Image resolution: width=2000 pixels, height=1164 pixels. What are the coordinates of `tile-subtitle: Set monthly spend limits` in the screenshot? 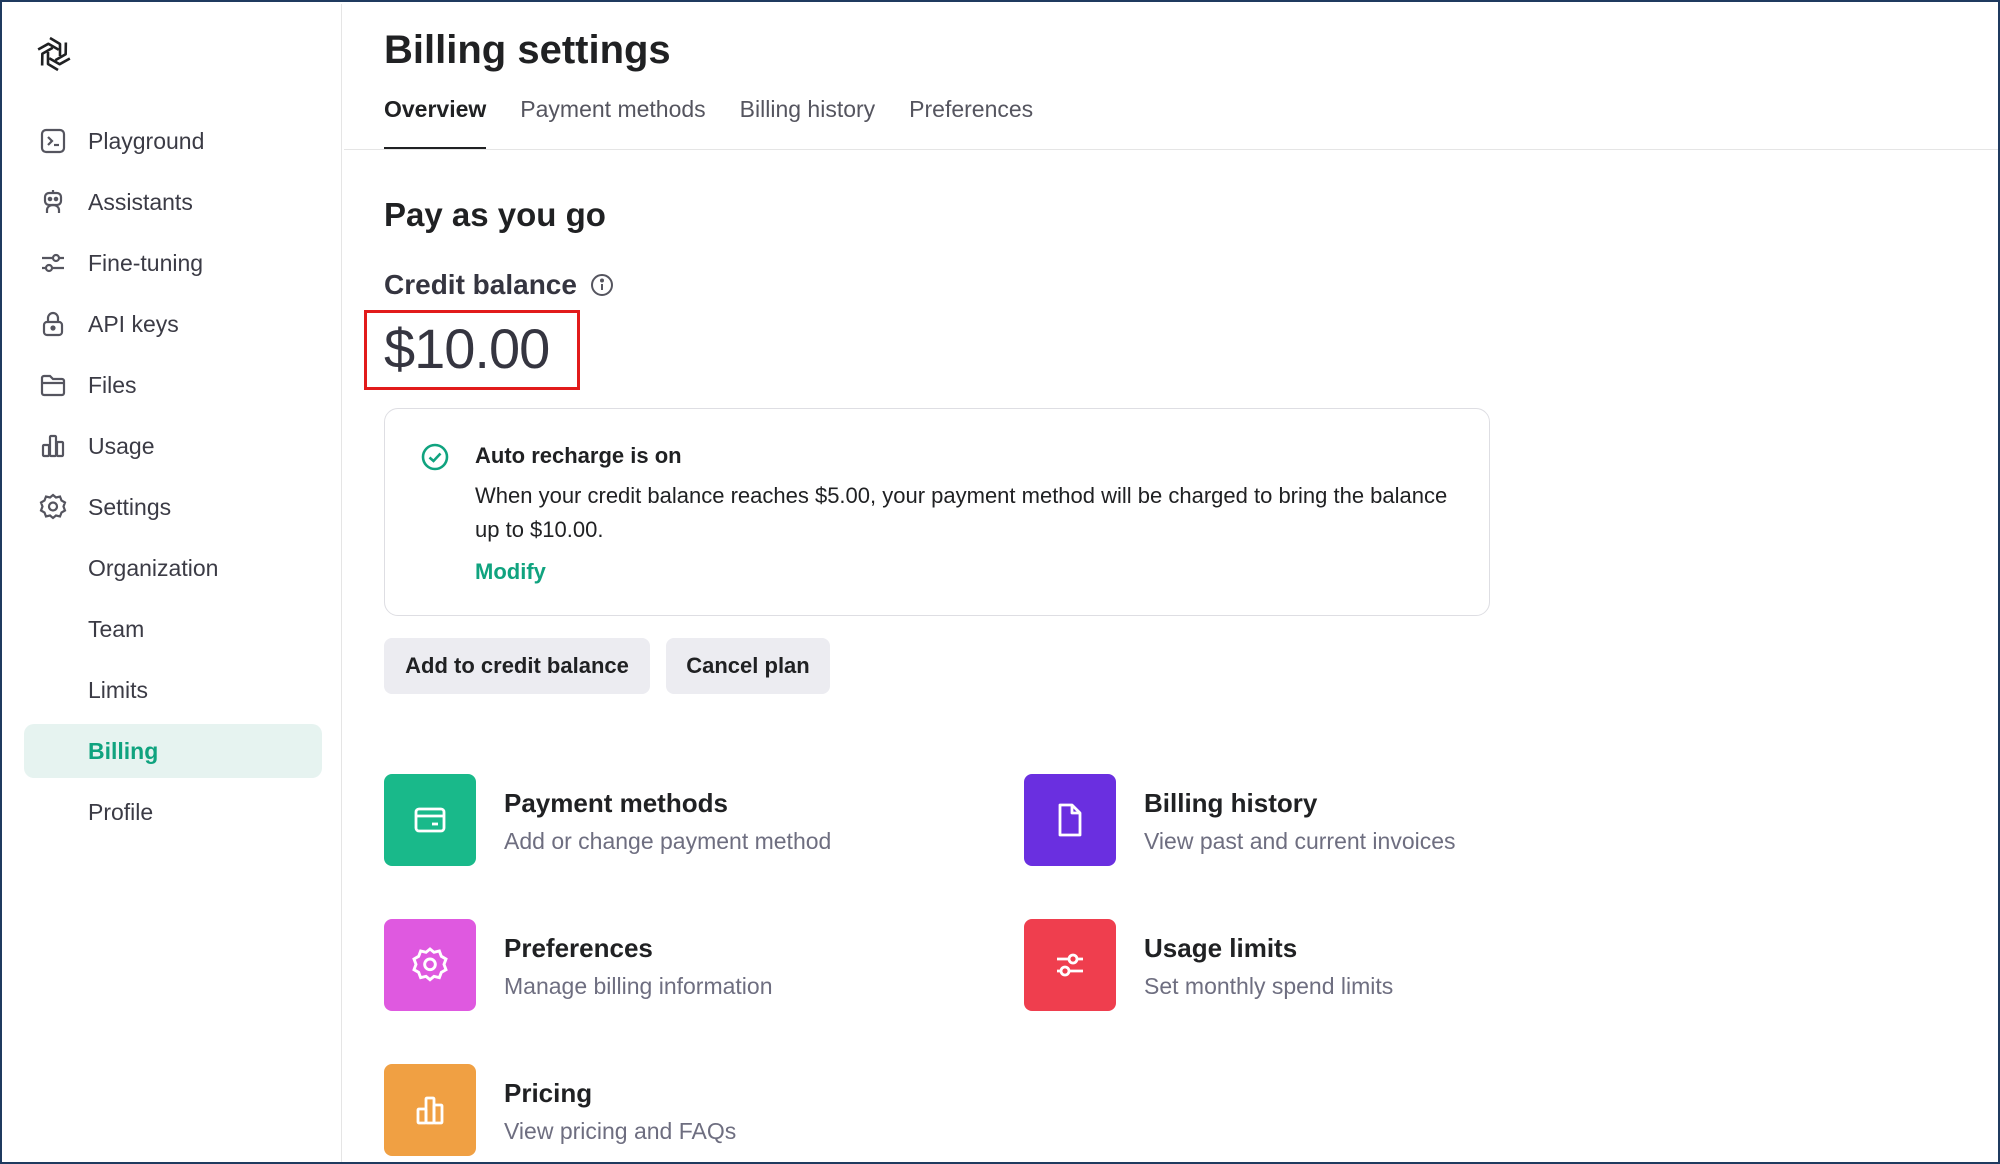 It's located at (1269, 986).